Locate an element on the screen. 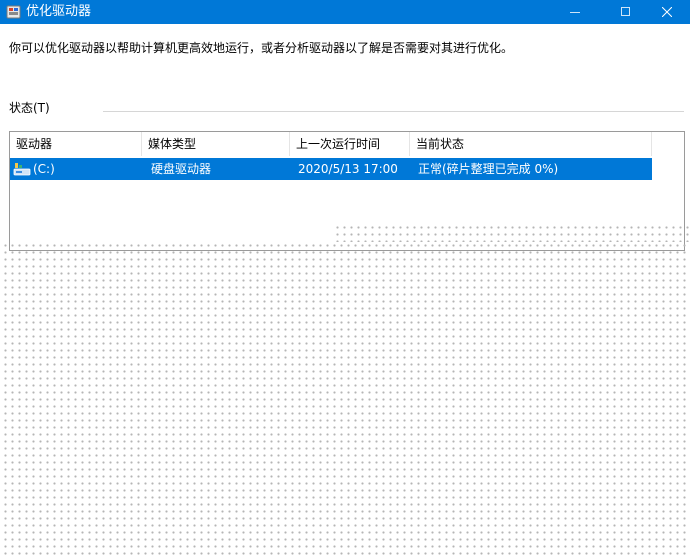 This screenshot has width=690, height=558. window-title: 优化驱动器 is located at coordinates (59, 11).